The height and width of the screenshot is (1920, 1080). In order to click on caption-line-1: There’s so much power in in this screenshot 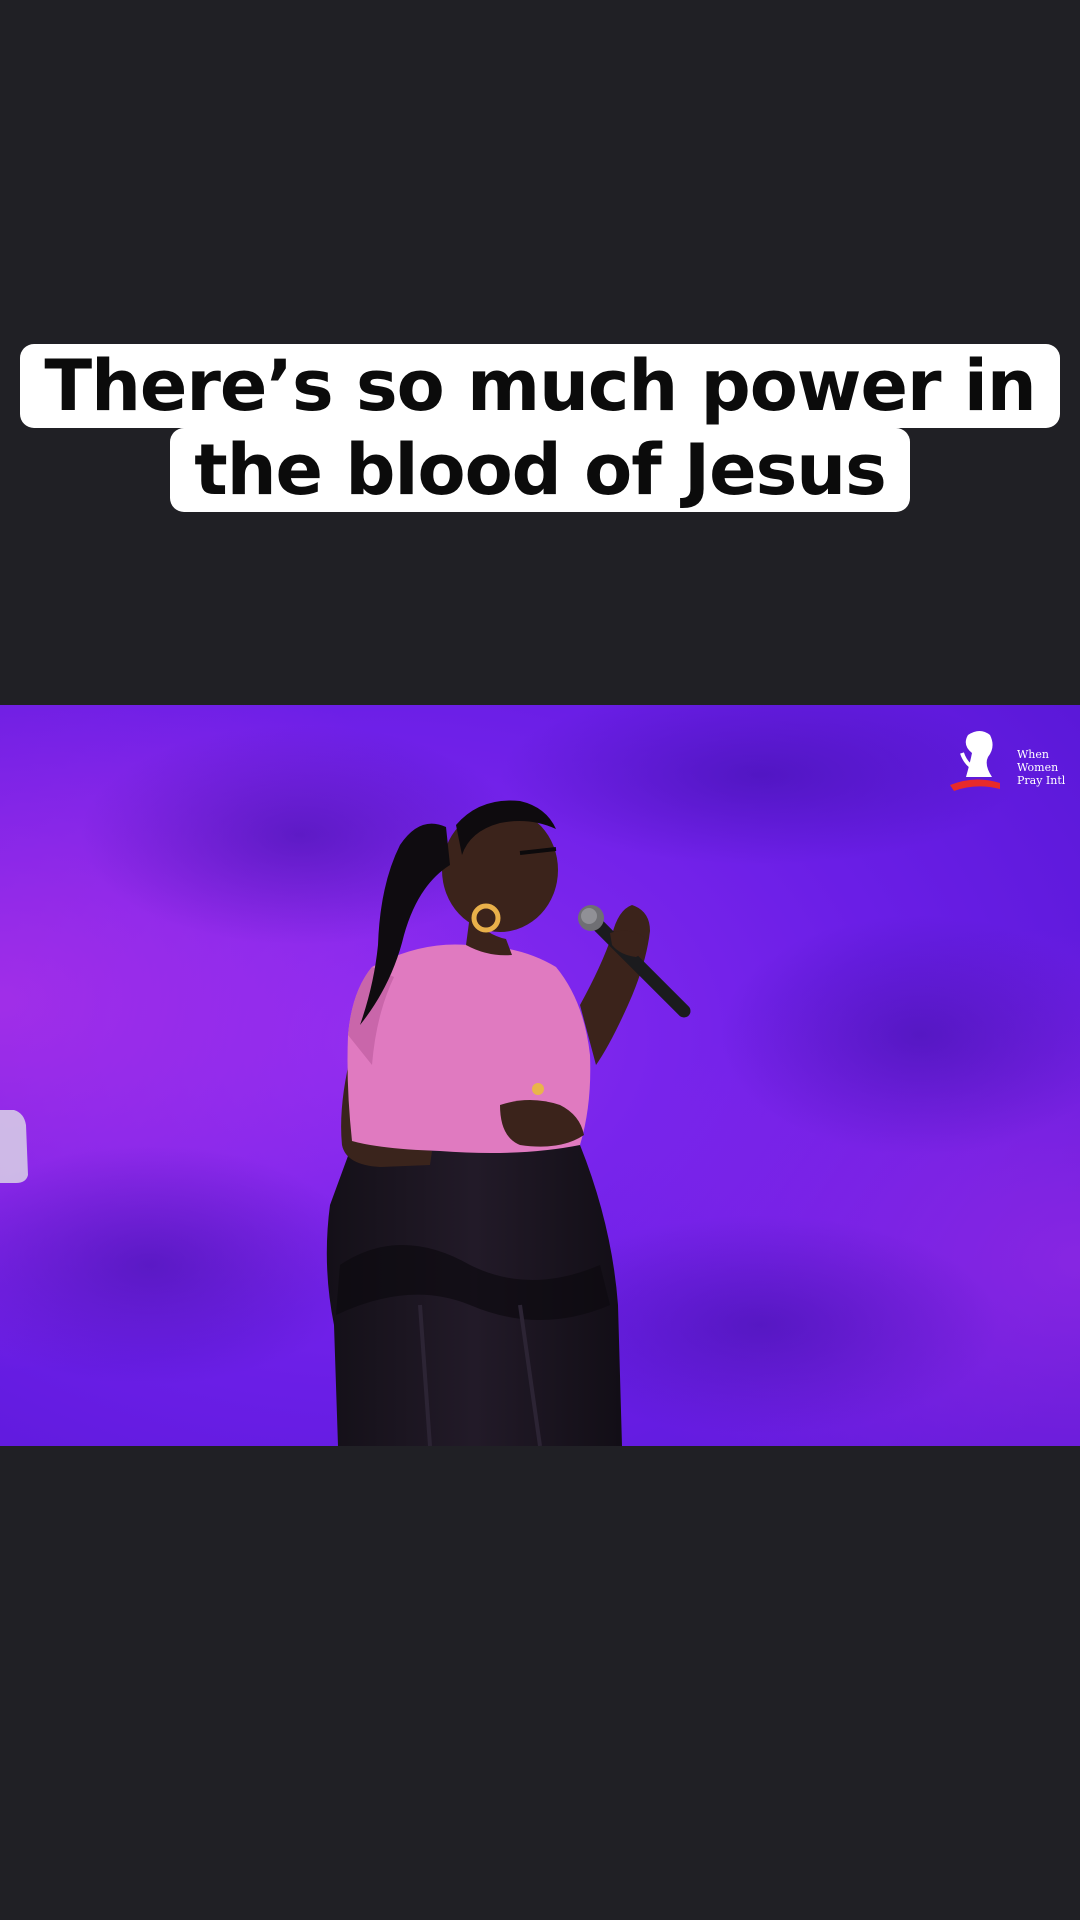, I will do `click(540, 386)`.